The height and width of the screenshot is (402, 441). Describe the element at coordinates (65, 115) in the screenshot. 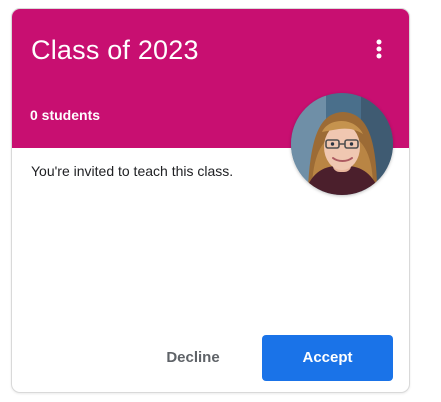

I see `student-count: 0 students` at that location.